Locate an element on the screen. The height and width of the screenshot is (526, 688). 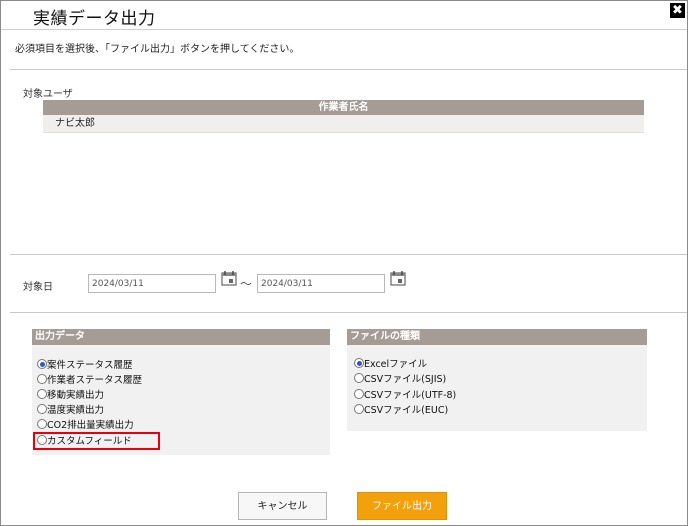
output-data-header: 出力データ is located at coordinates (181, 337).